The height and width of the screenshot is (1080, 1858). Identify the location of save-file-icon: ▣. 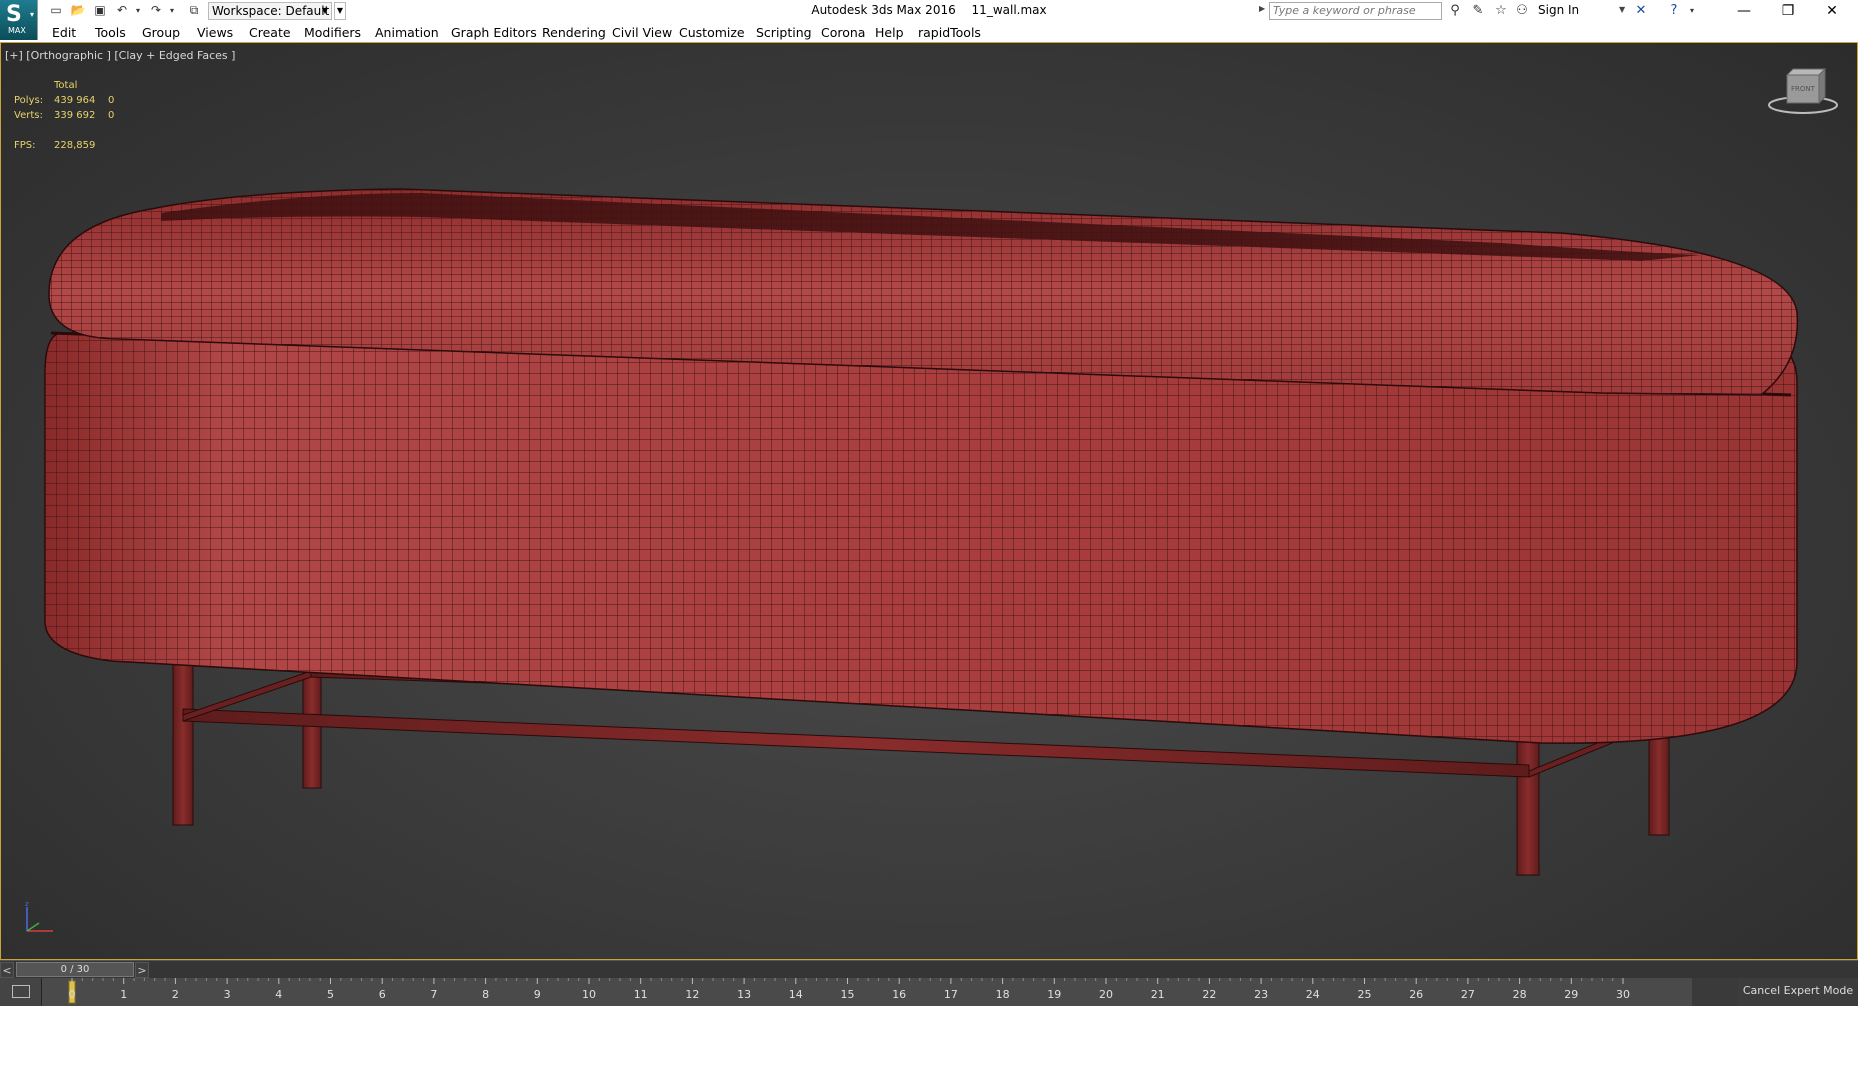
(100, 10).